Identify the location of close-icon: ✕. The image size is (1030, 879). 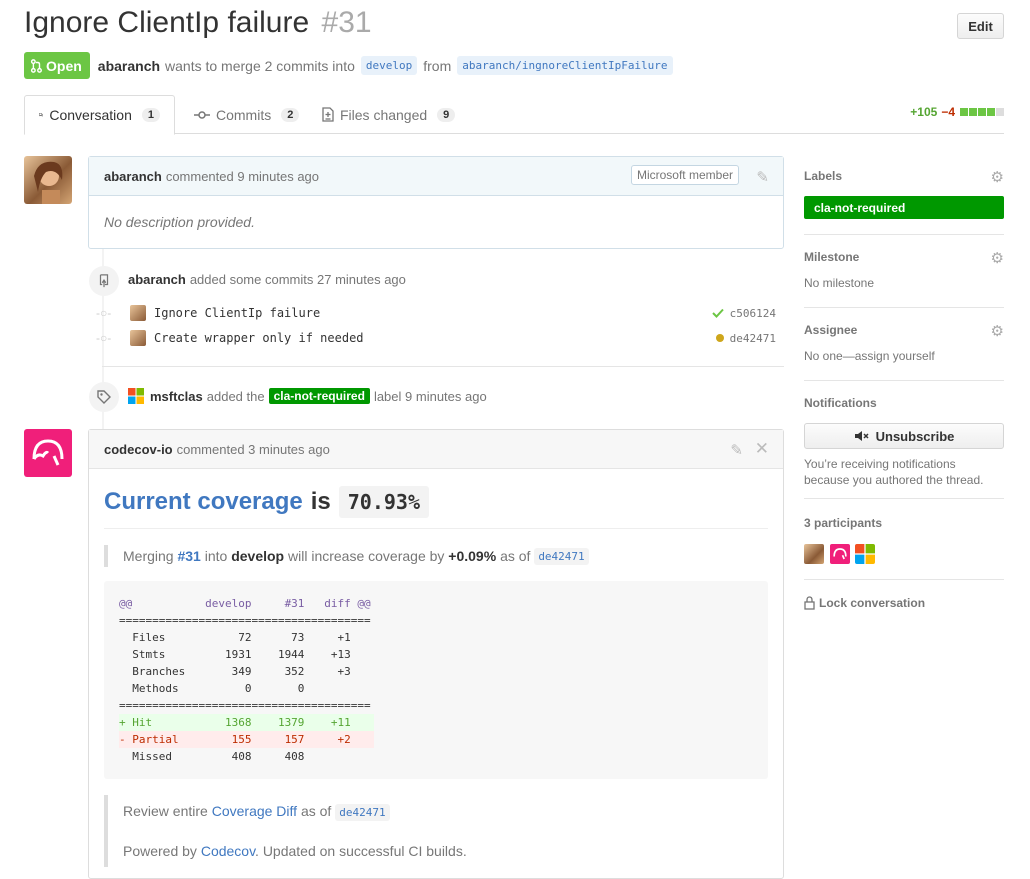
(762, 449).